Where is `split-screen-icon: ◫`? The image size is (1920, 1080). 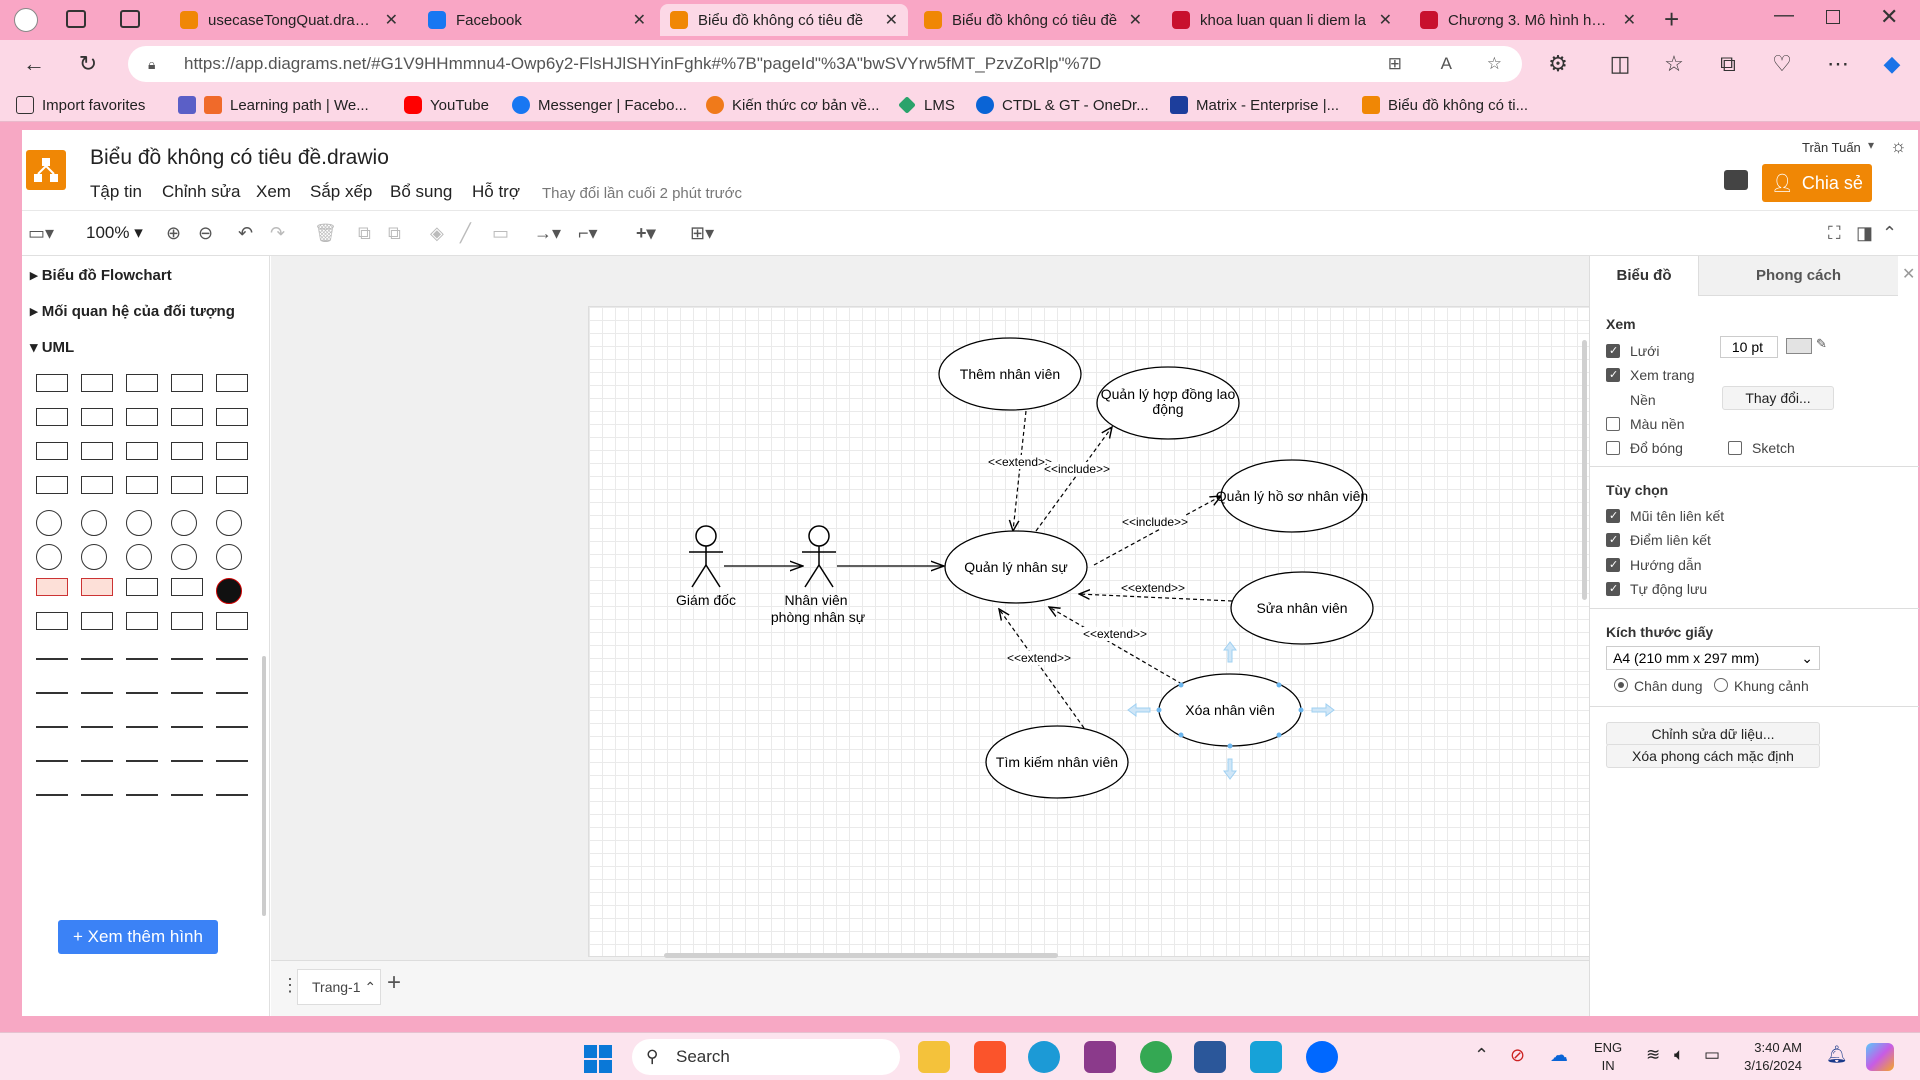
split-screen-icon: ◫ is located at coordinates (1620, 64).